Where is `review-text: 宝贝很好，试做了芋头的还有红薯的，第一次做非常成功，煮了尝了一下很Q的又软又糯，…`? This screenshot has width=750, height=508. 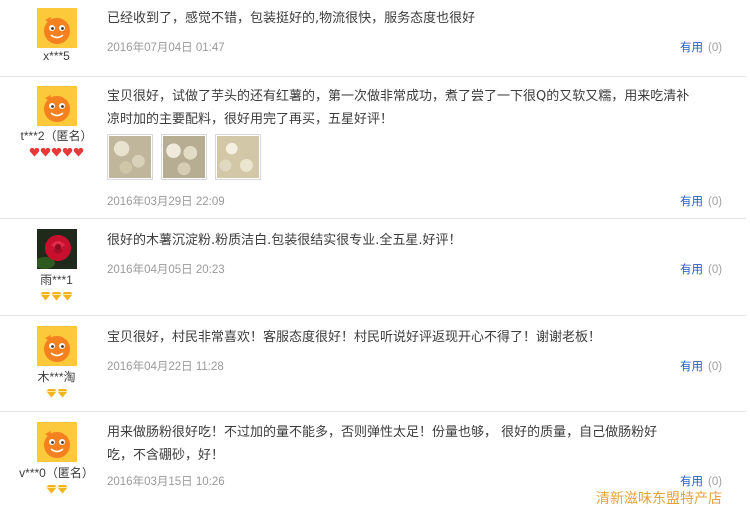 review-text: 宝贝很好，试做了芋头的还有红薯的，第一次做非常成功，煮了尝了一下很Q的又软又糯，… is located at coordinates (417, 108).